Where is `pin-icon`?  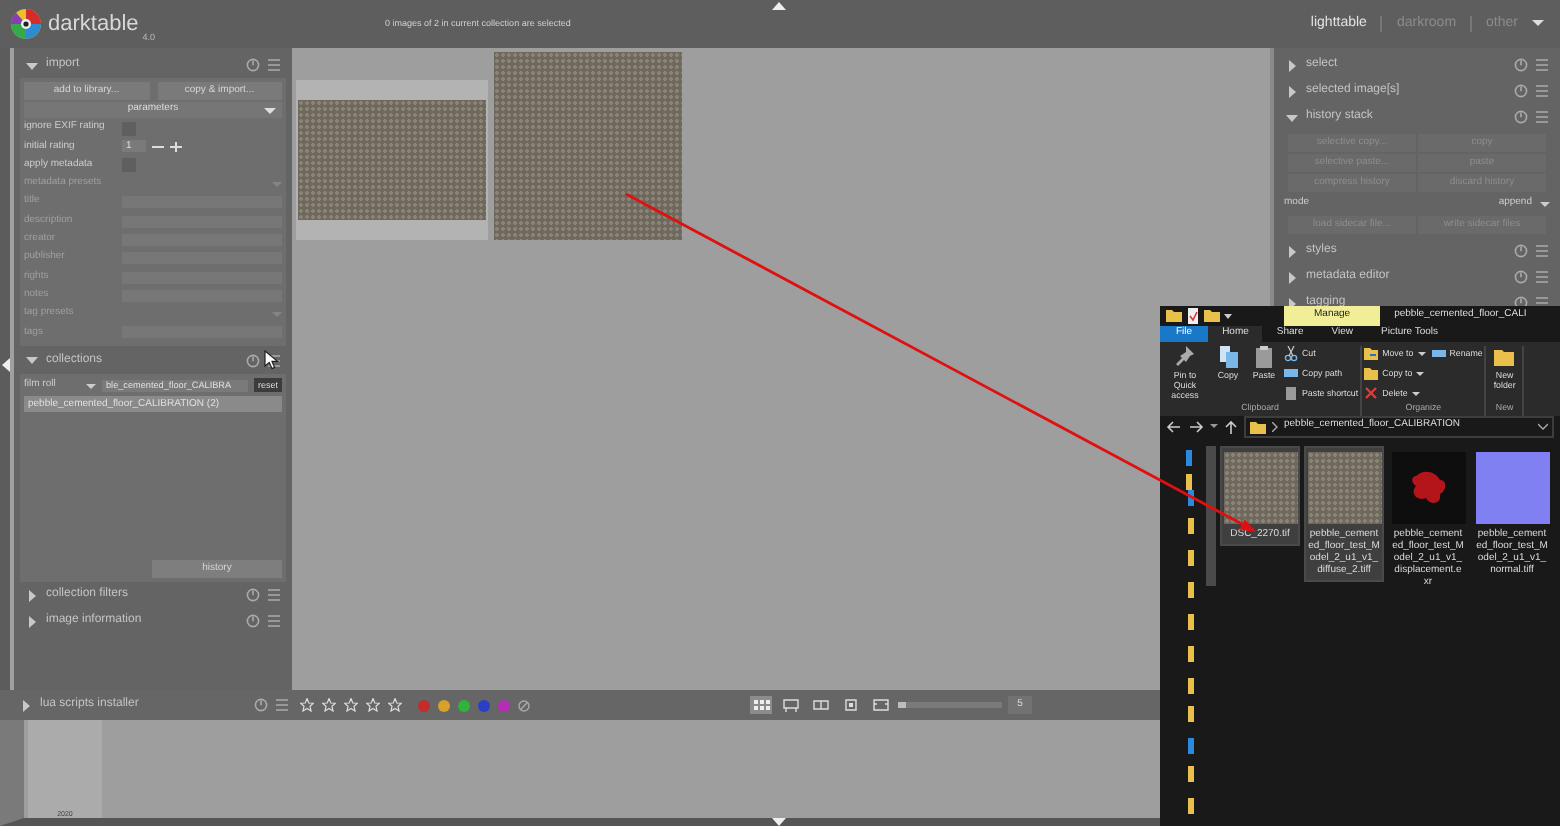 pin-icon is located at coordinates (1185, 356).